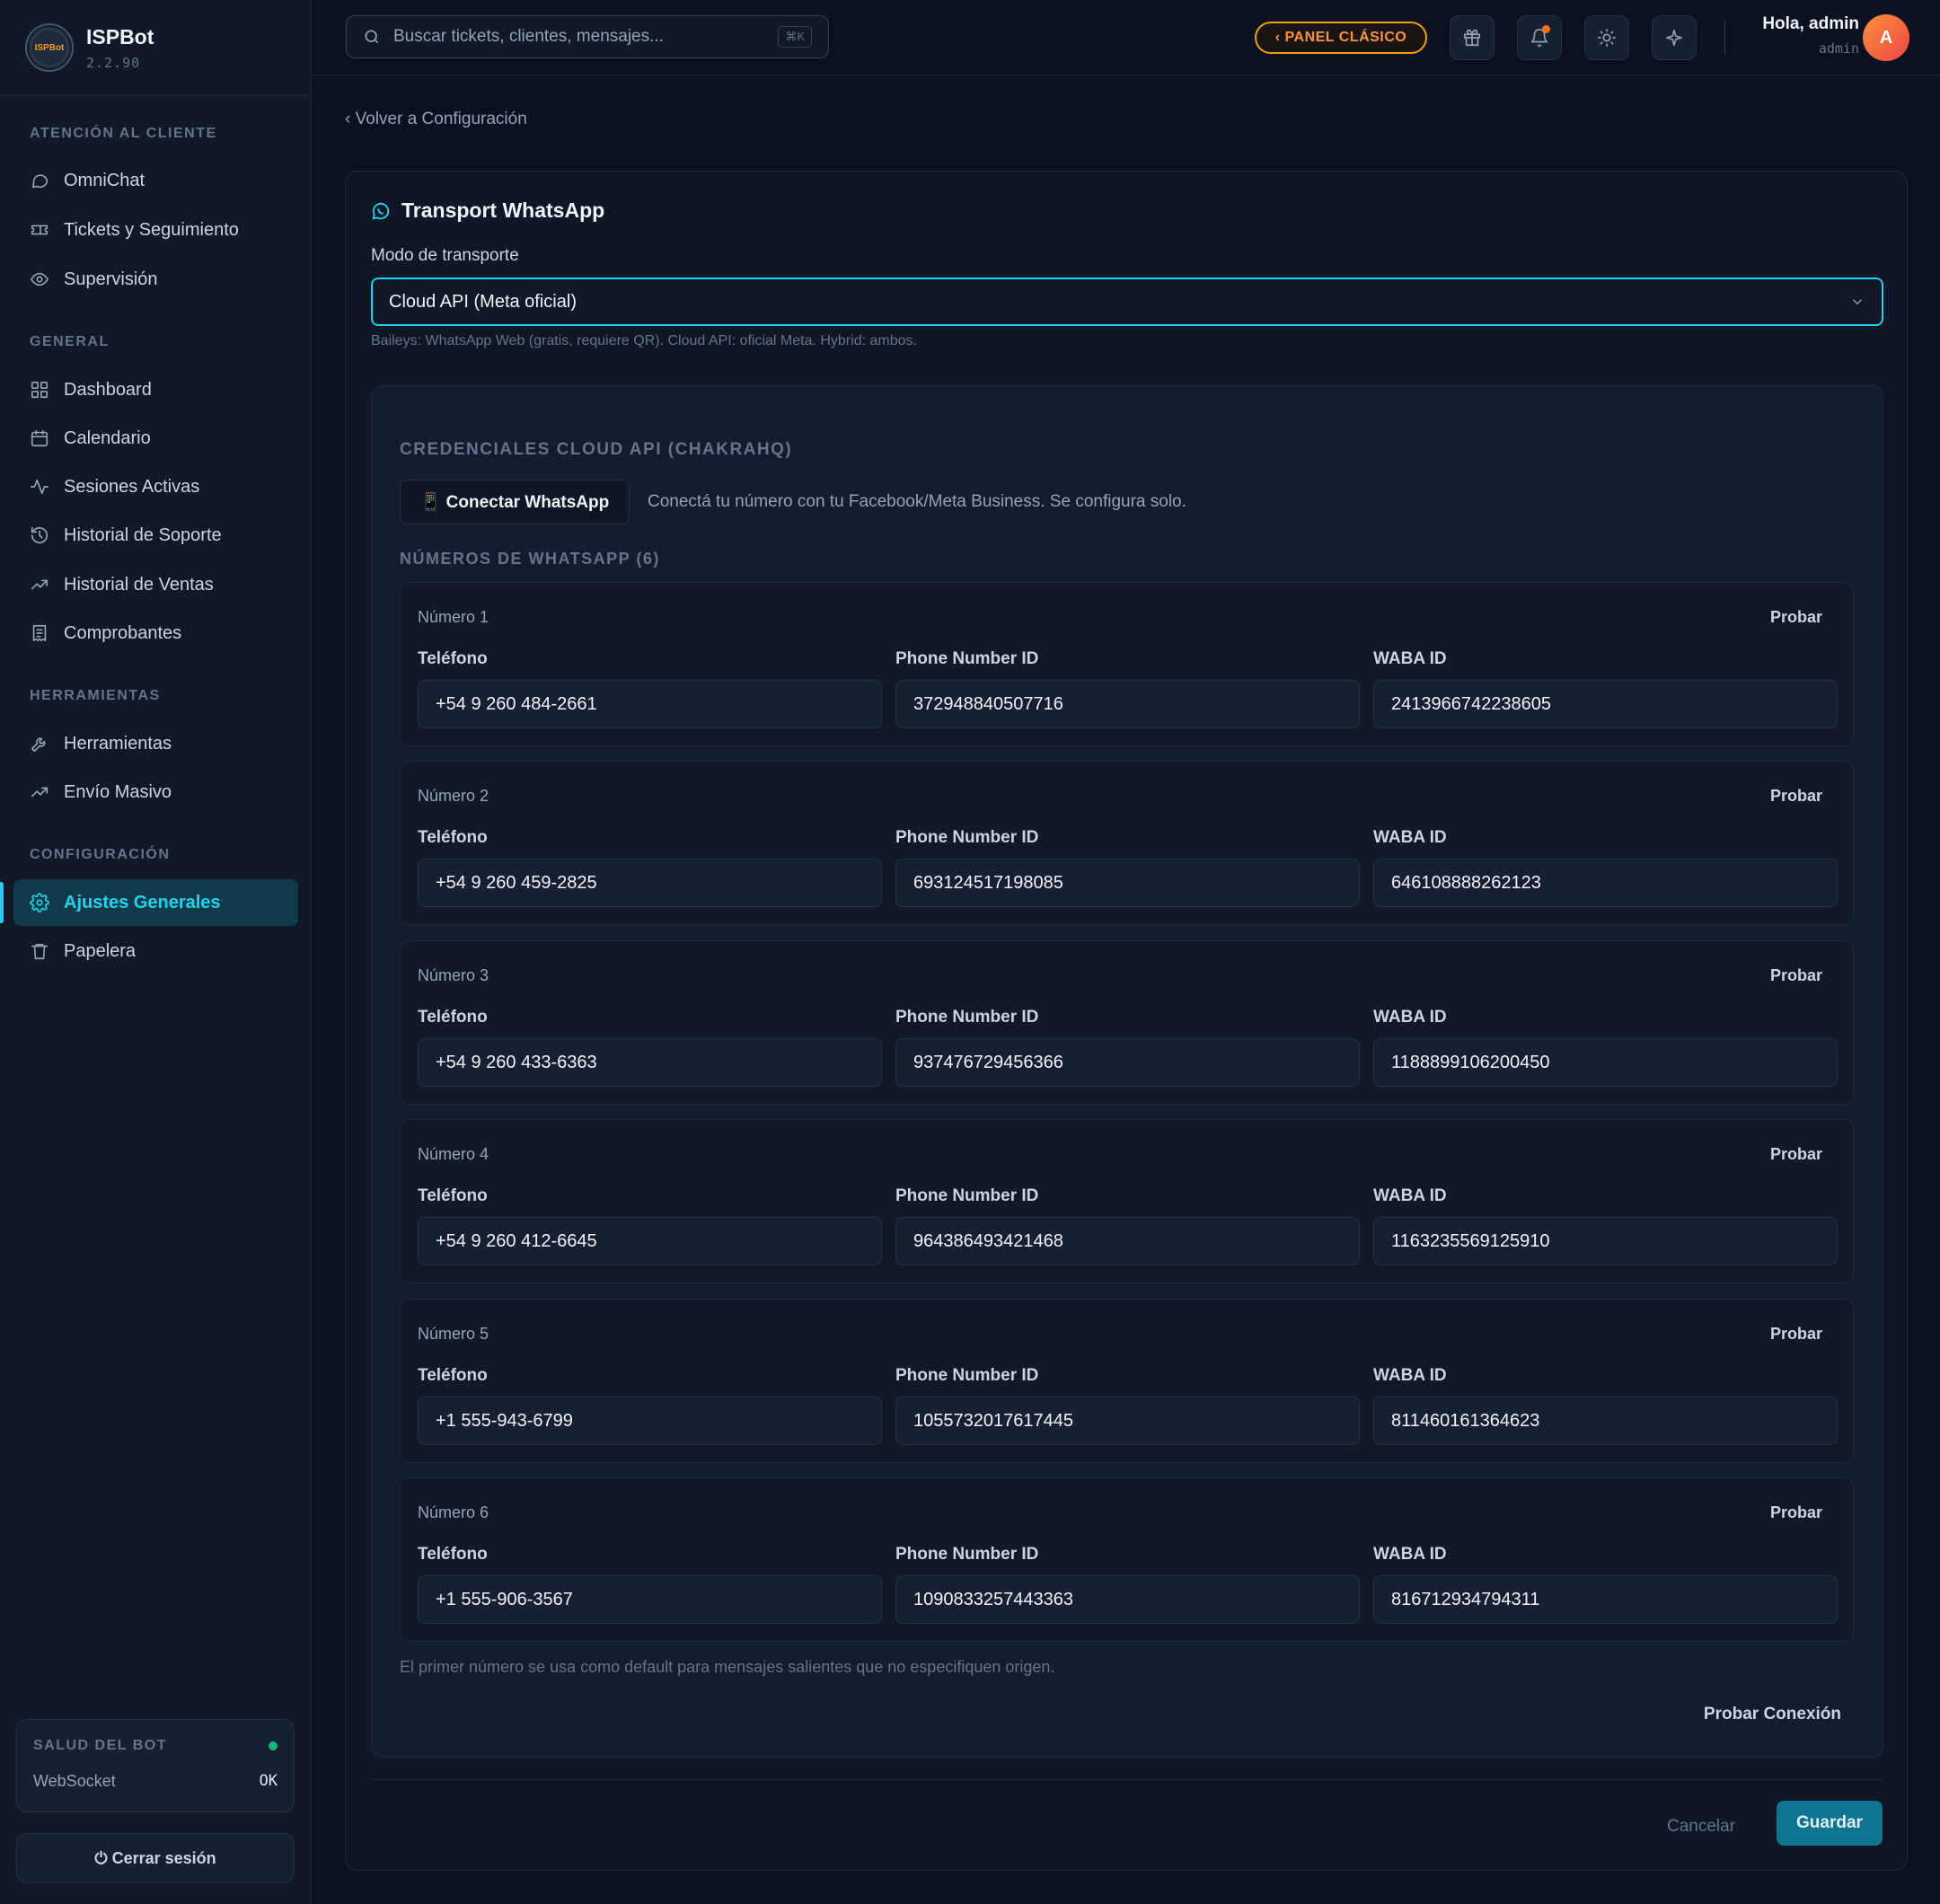 The width and height of the screenshot is (1940, 1904). What do you see at coordinates (108, 390) in the screenshot?
I see `sidebar-item-label: Dashboard` at bounding box center [108, 390].